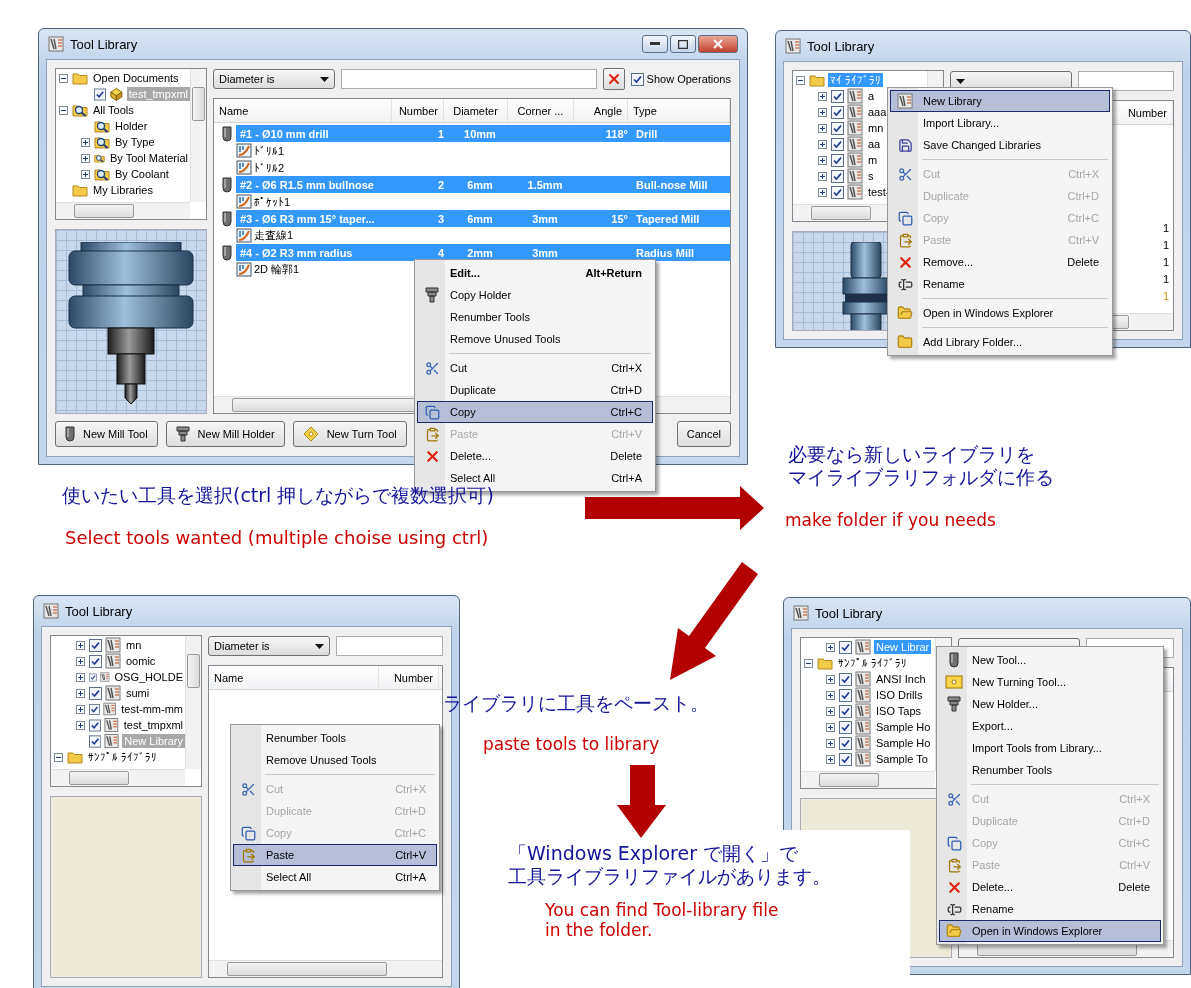  What do you see at coordinates (672, 184) in the screenshot?
I see `table-cell: Bull-nose Mill` at bounding box center [672, 184].